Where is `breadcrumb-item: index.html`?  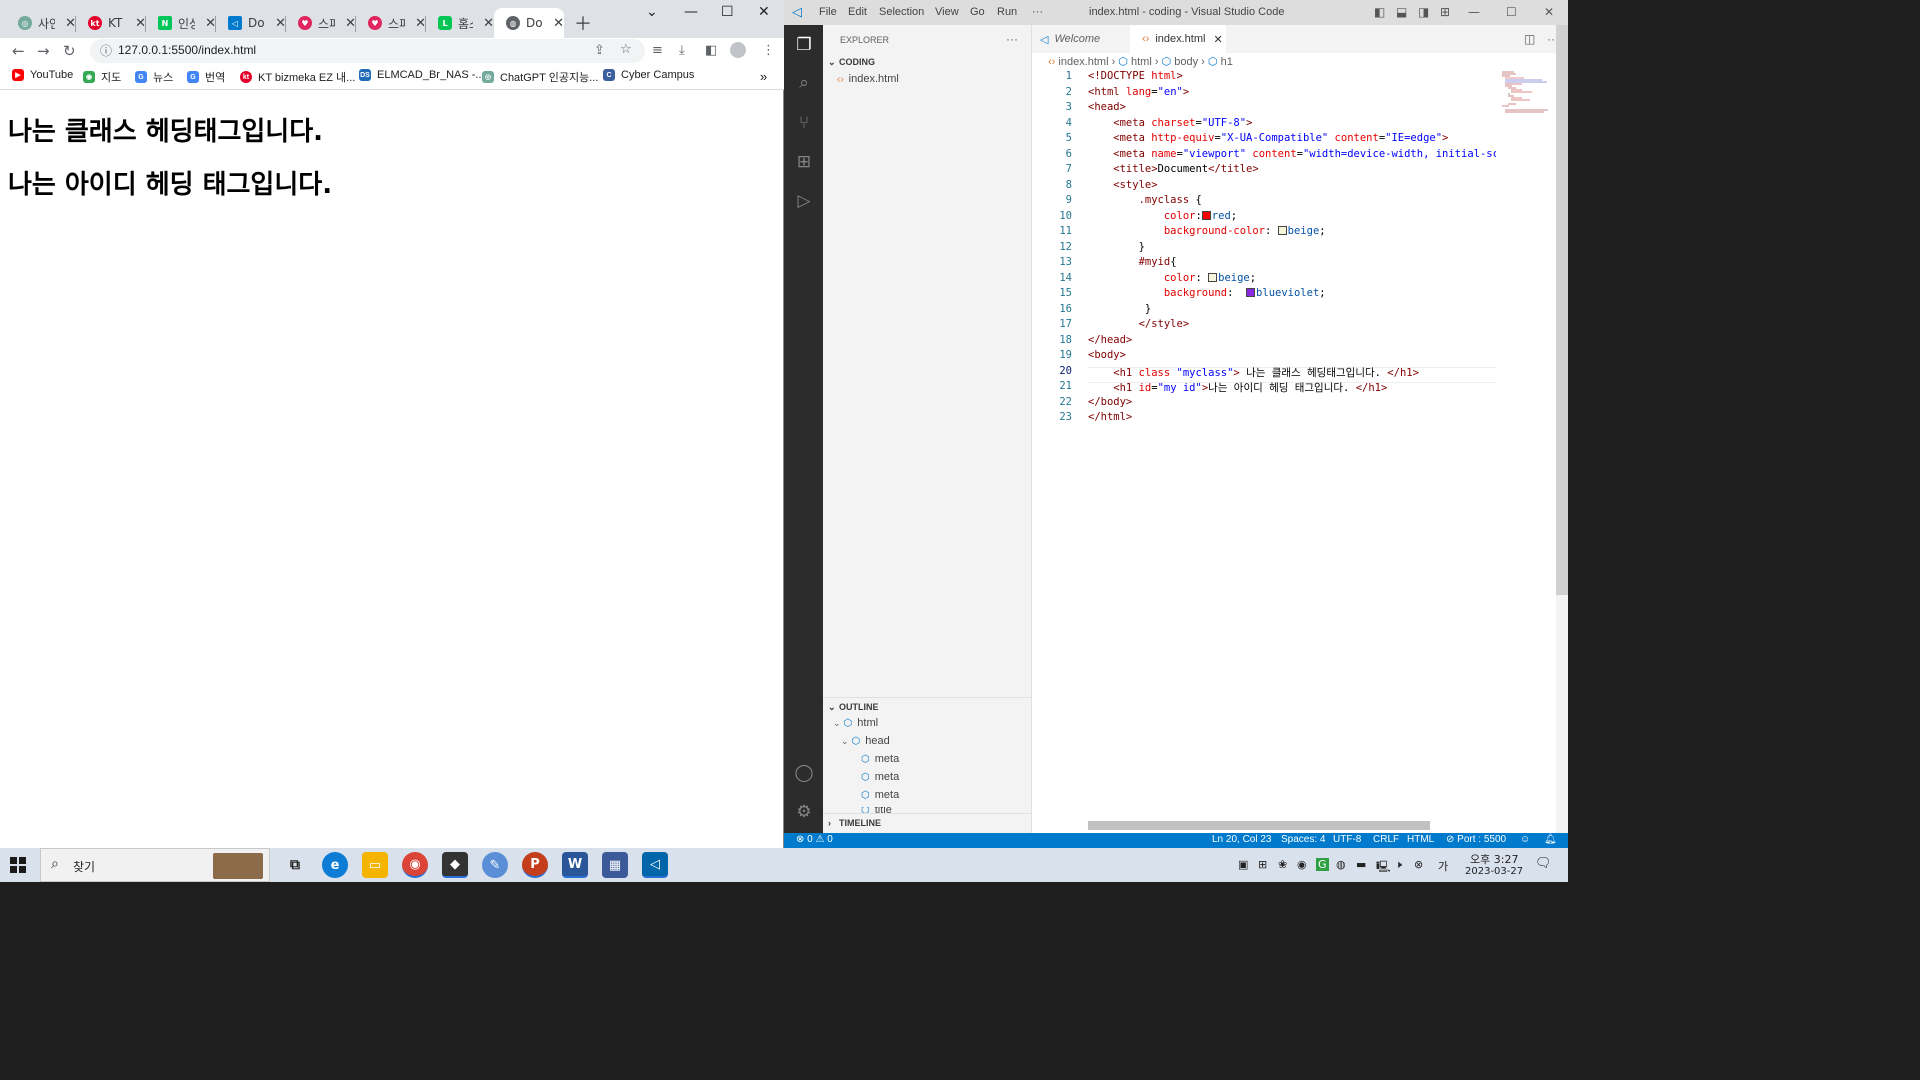 breadcrumb-item: index.html is located at coordinates (1083, 62).